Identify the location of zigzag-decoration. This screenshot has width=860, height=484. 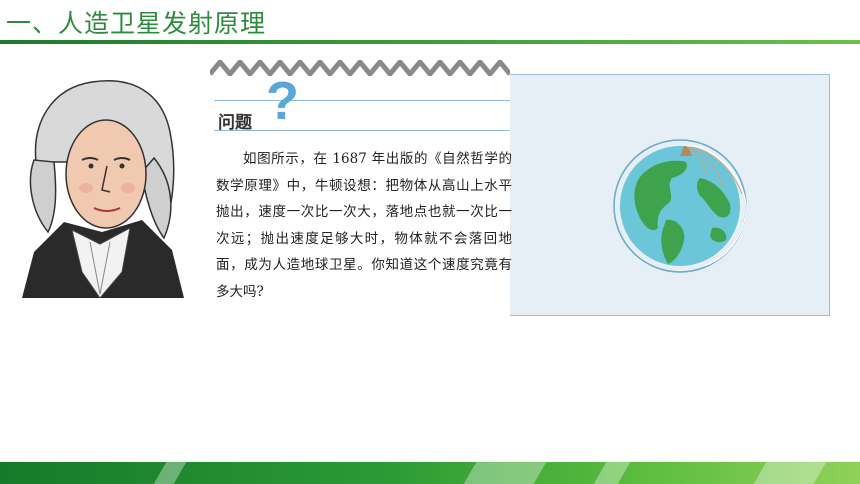
(360, 68).